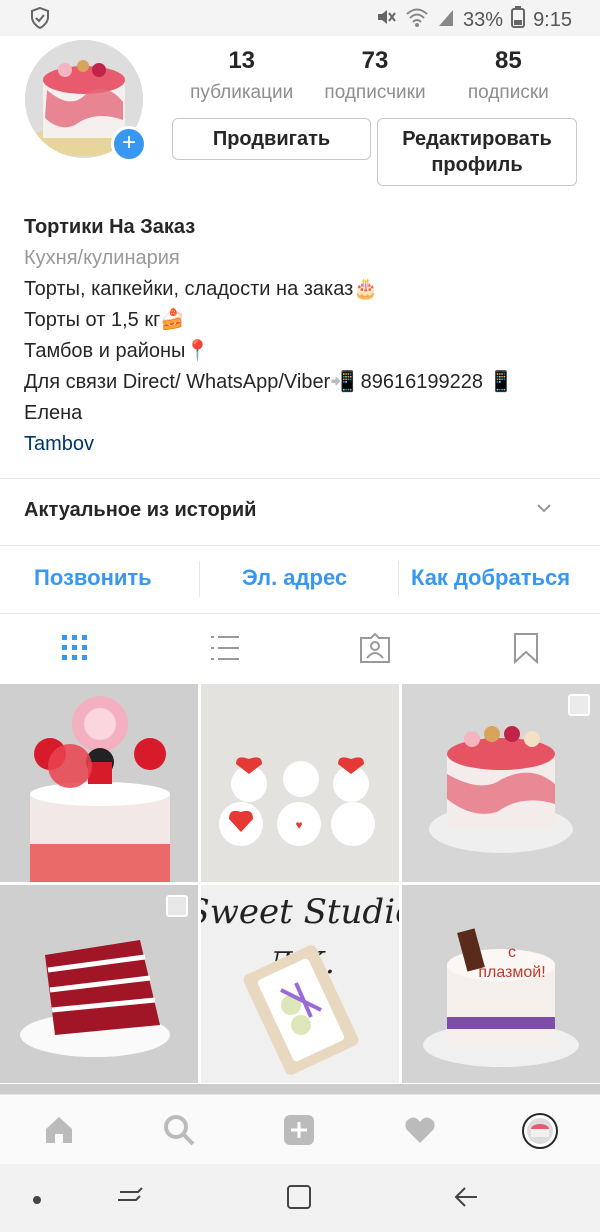  Describe the element at coordinates (540, 1131) in the screenshot. I see `profile-avatar-icon` at that location.